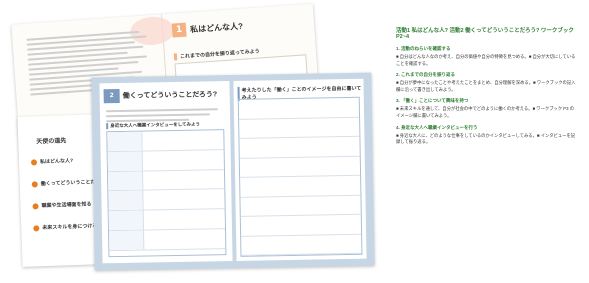 This screenshot has height=283, width=589. I want to click on section-heading: 4. 身近な大人へ職業インタビューを行う, so click(437, 127).